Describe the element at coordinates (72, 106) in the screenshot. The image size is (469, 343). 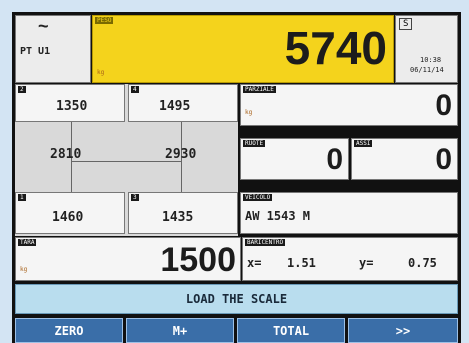
I see `axle-2-value: 1350` at that location.